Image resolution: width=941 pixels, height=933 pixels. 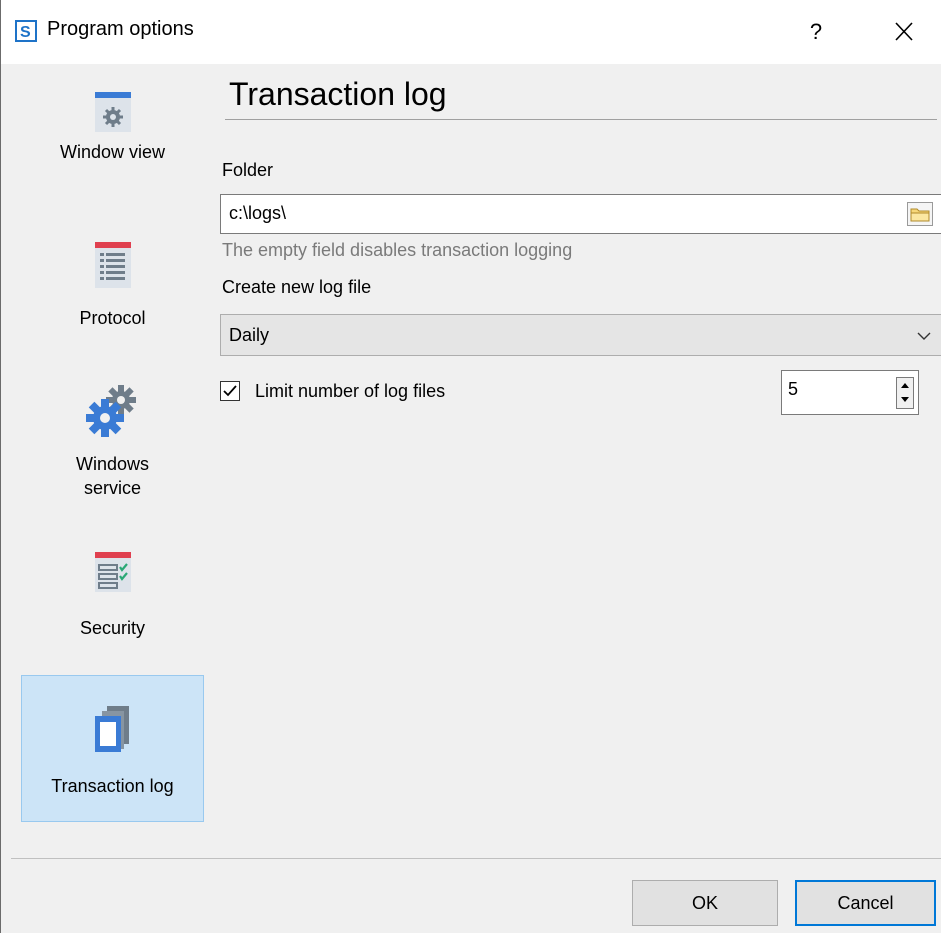 What do you see at coordinates (905, 400) in the screenshot?
I see `spin-down-icon` at bounding box center [905, 400].